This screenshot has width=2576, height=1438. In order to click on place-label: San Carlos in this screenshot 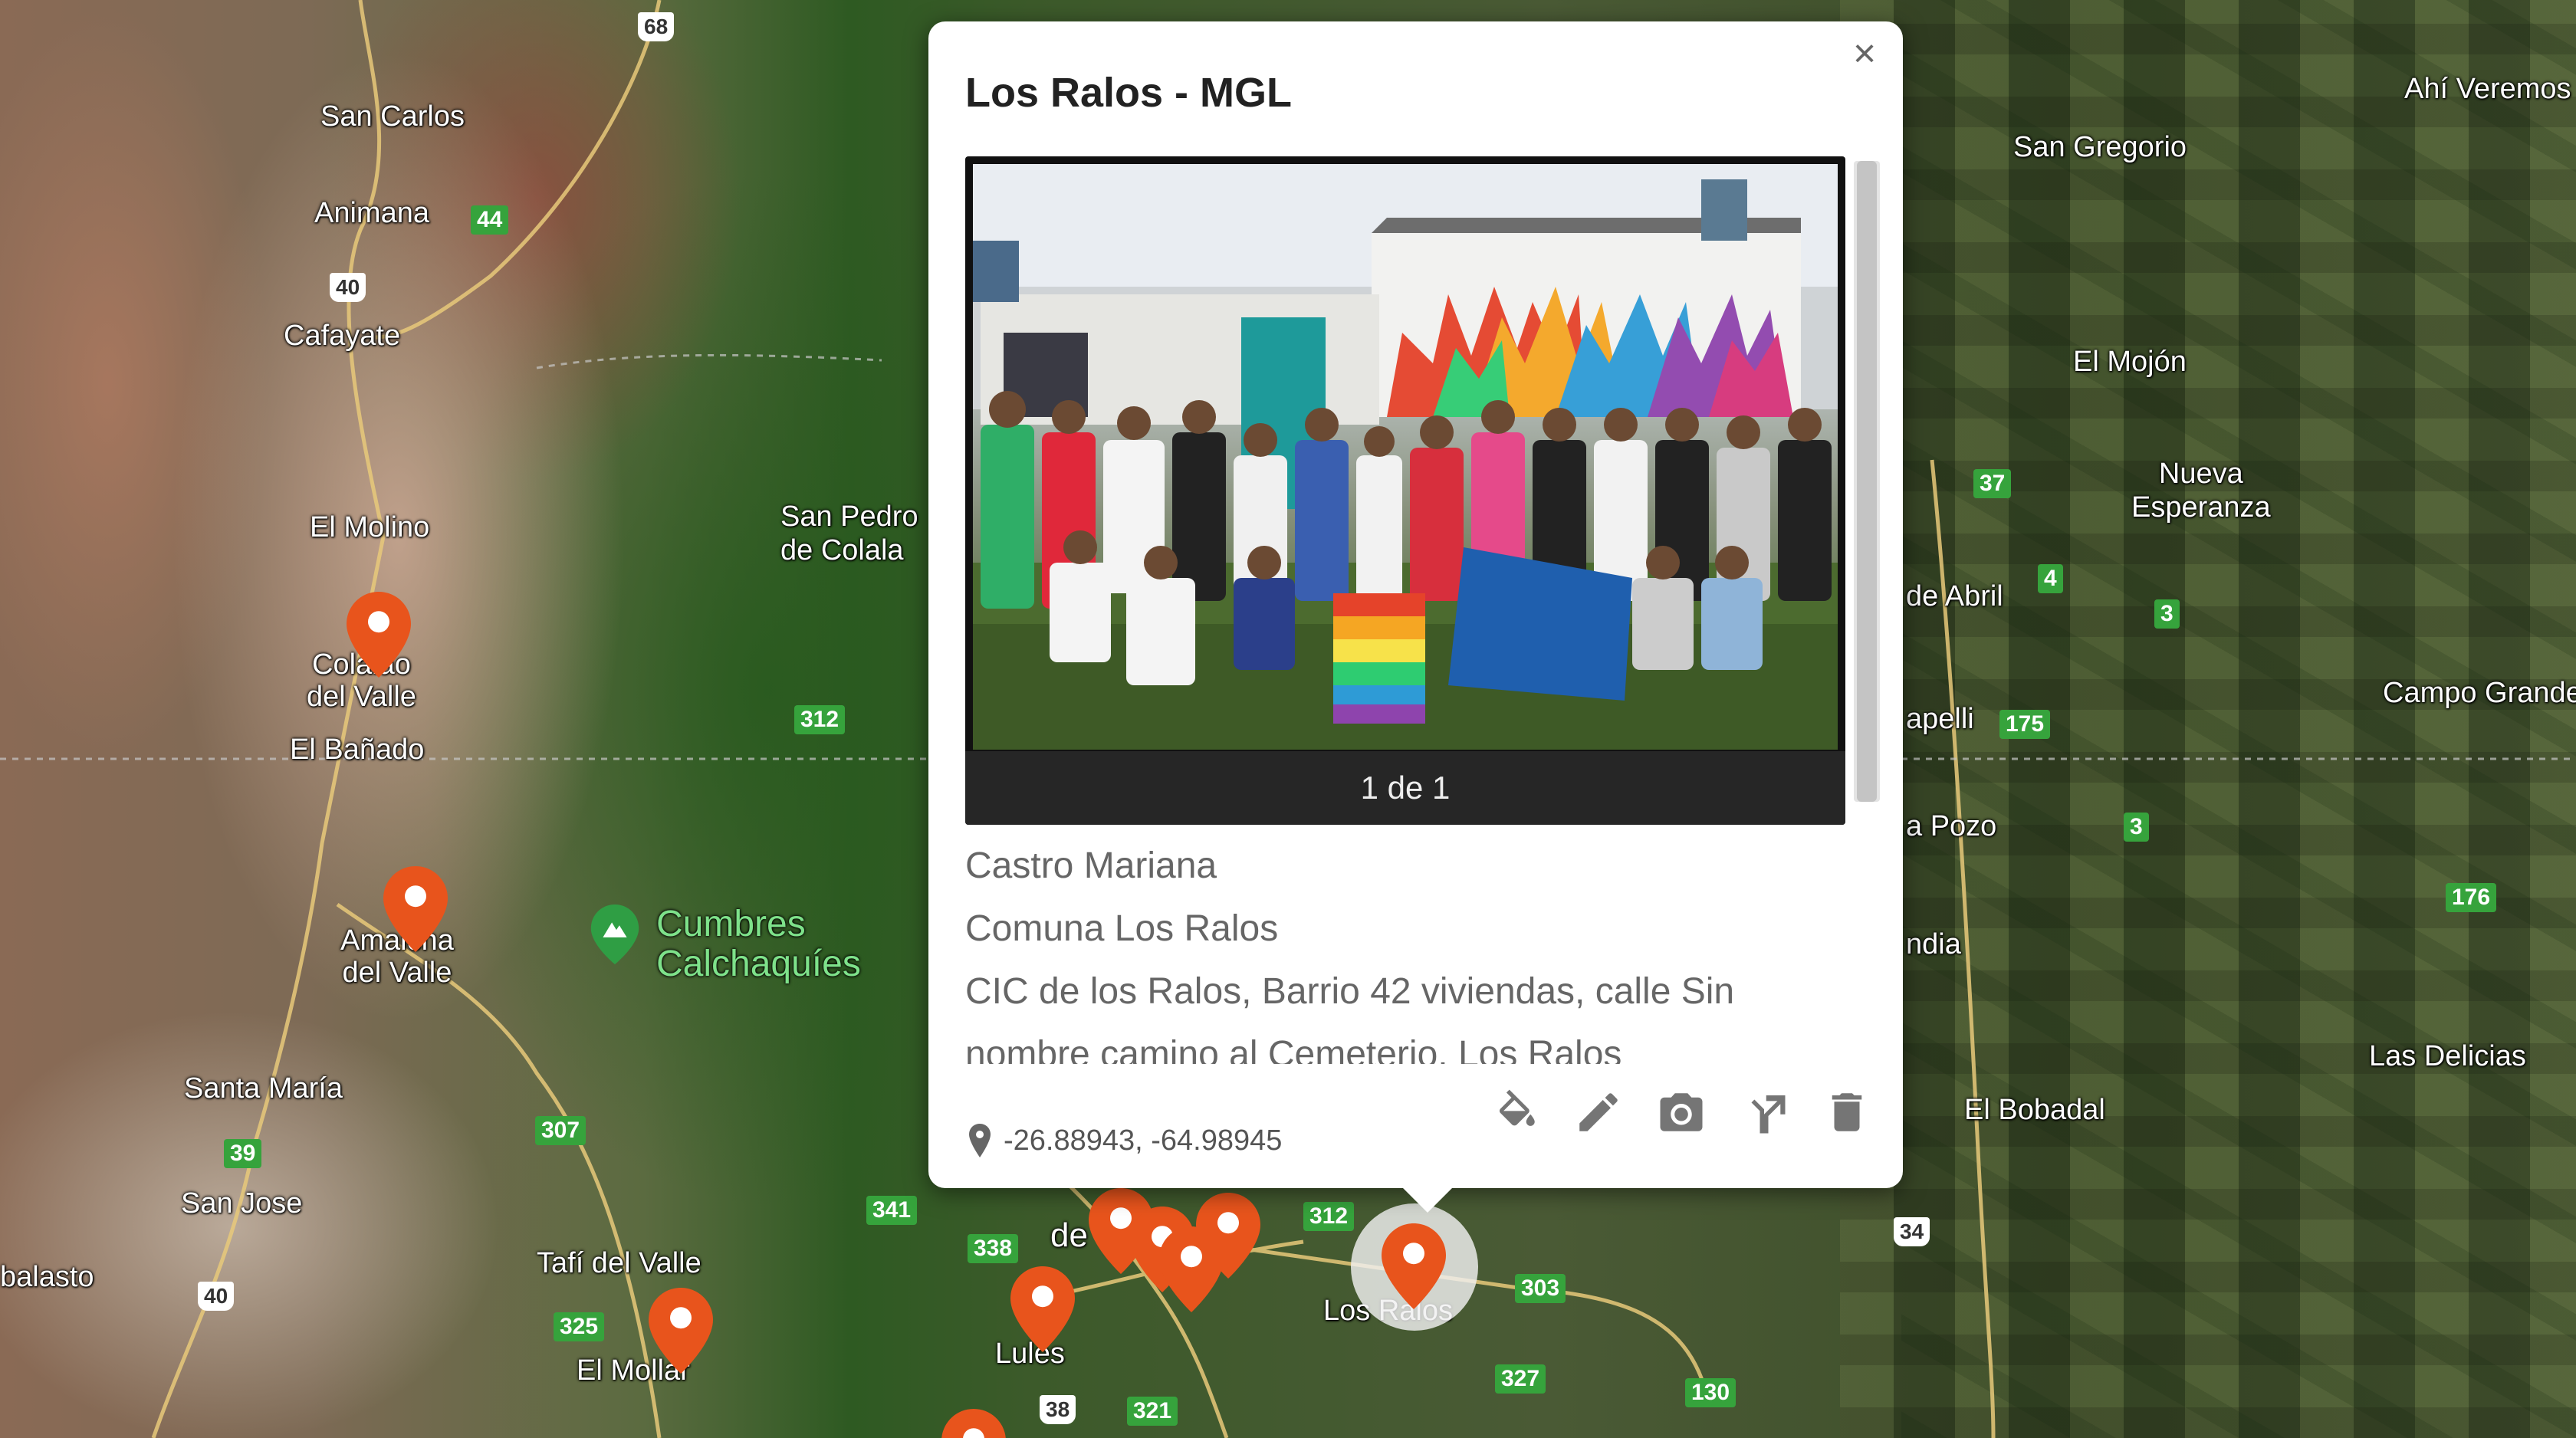, I will do `click(392, 116)`.